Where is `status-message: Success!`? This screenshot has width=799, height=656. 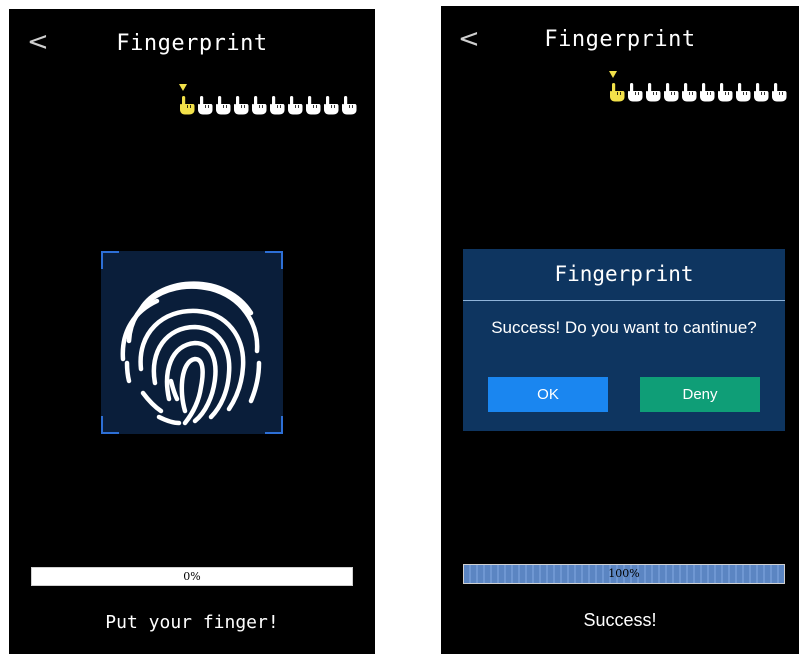 status-message: Success! is located at coordinates (620, 620).